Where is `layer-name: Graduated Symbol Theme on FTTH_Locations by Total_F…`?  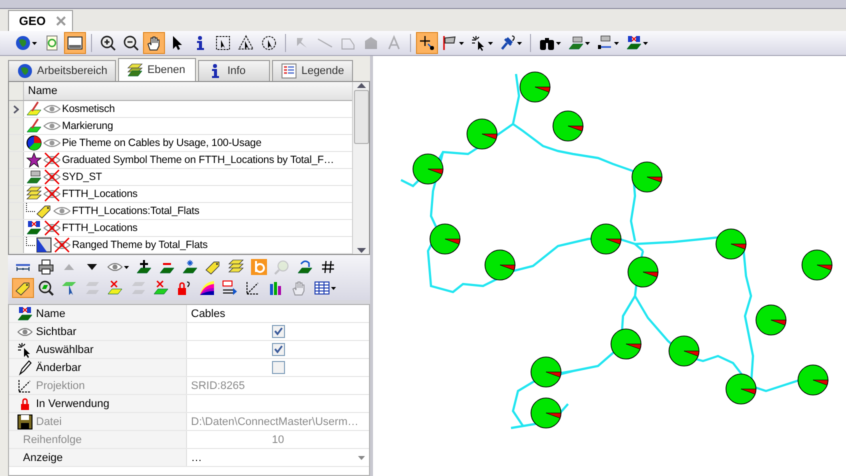 layer-name: Graduated Symbol Theme on FTTH_Locations by Total_F… is located at coordinates (198, 160).